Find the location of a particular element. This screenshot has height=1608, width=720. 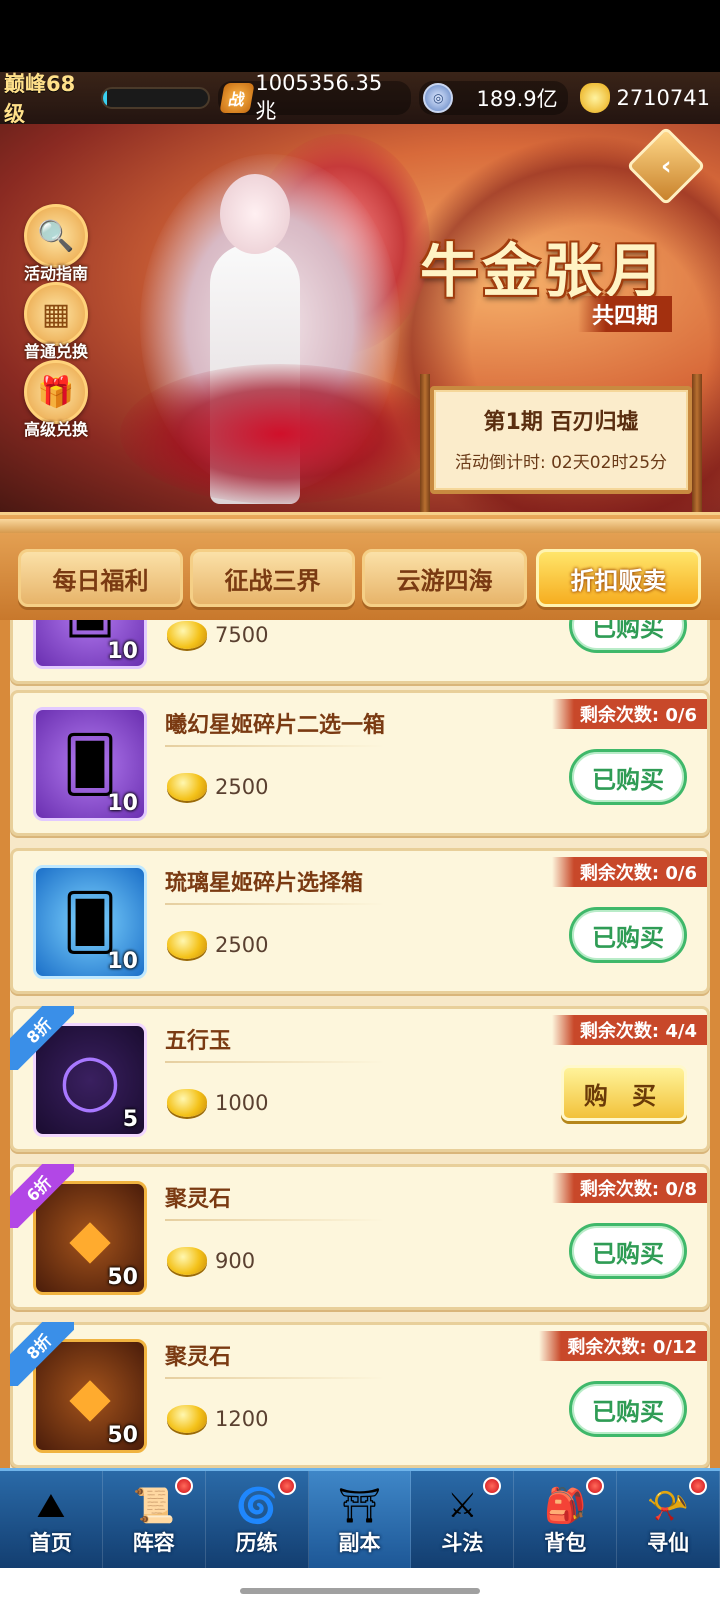

nav-lineup: 📜 阵容 is located at coordinates (154, 1519).